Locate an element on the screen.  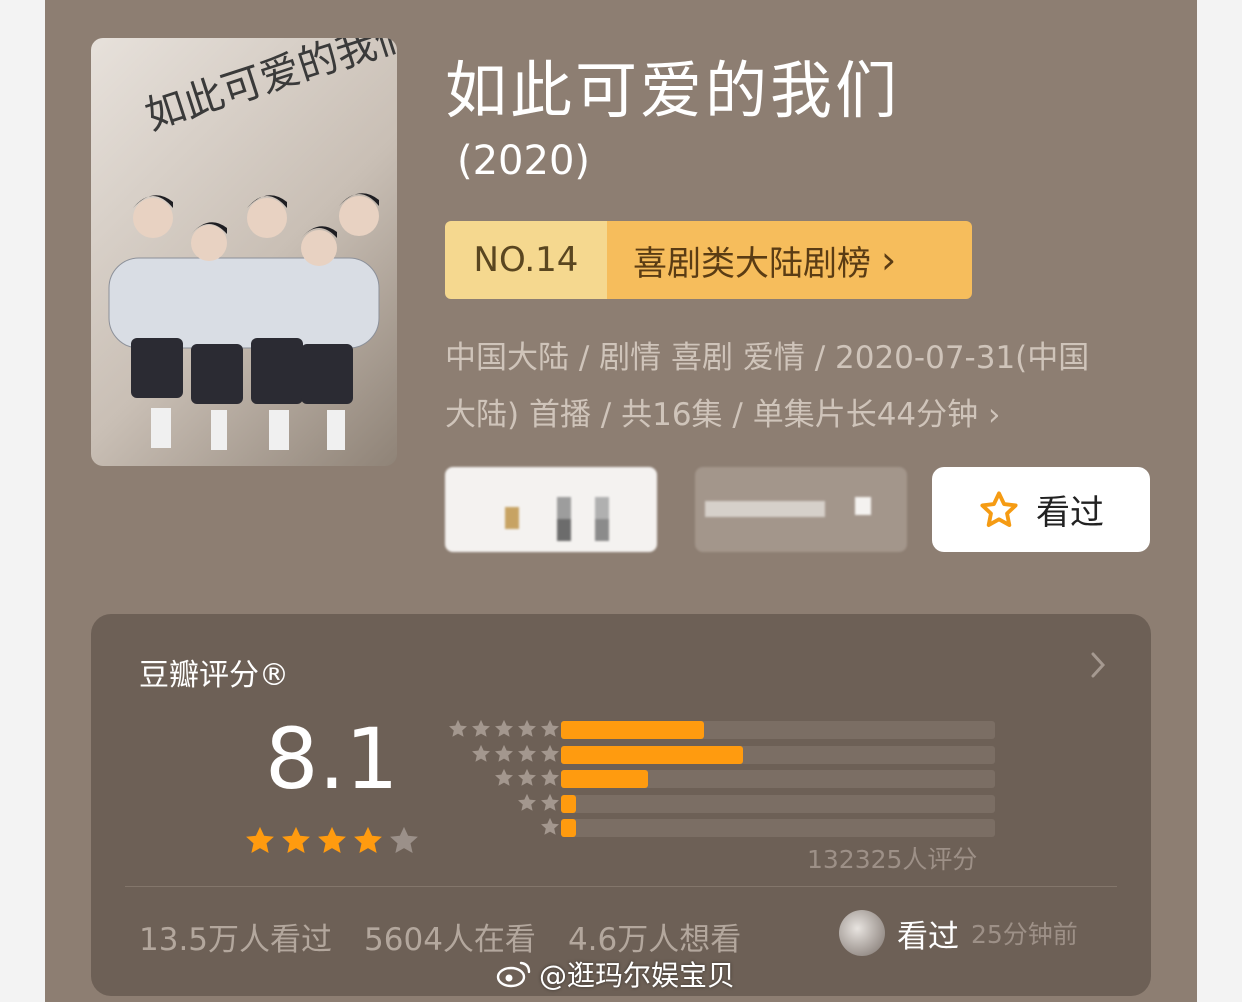
divider is located at coordinates (621, 886).